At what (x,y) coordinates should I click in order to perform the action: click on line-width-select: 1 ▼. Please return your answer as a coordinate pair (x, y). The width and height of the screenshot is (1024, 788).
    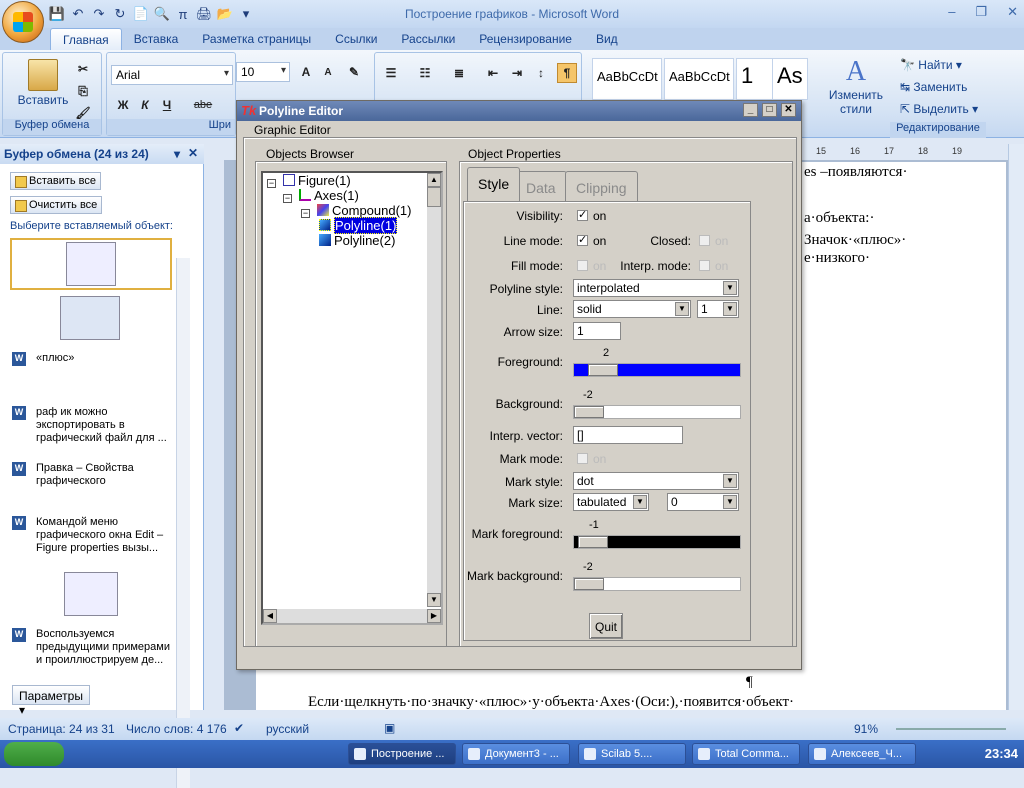
    Looking at the image, I should click on (718, 309).